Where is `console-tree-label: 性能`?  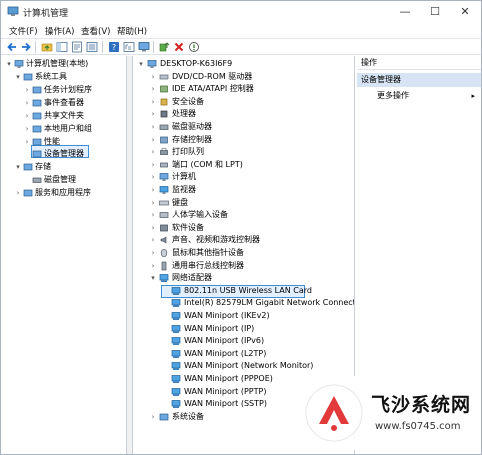
console-tree-label: 性能 is located at coordinates (52, 141).